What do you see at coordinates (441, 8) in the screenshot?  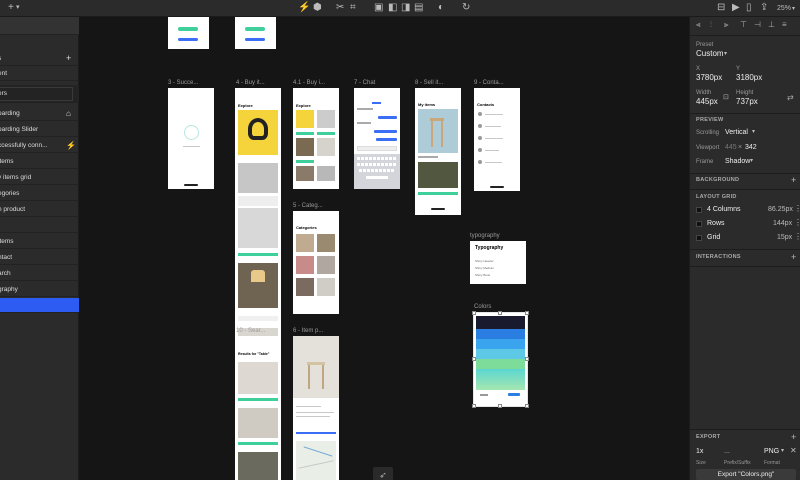 I see `mask-icon: ◐` at bounding box center [441, 8].